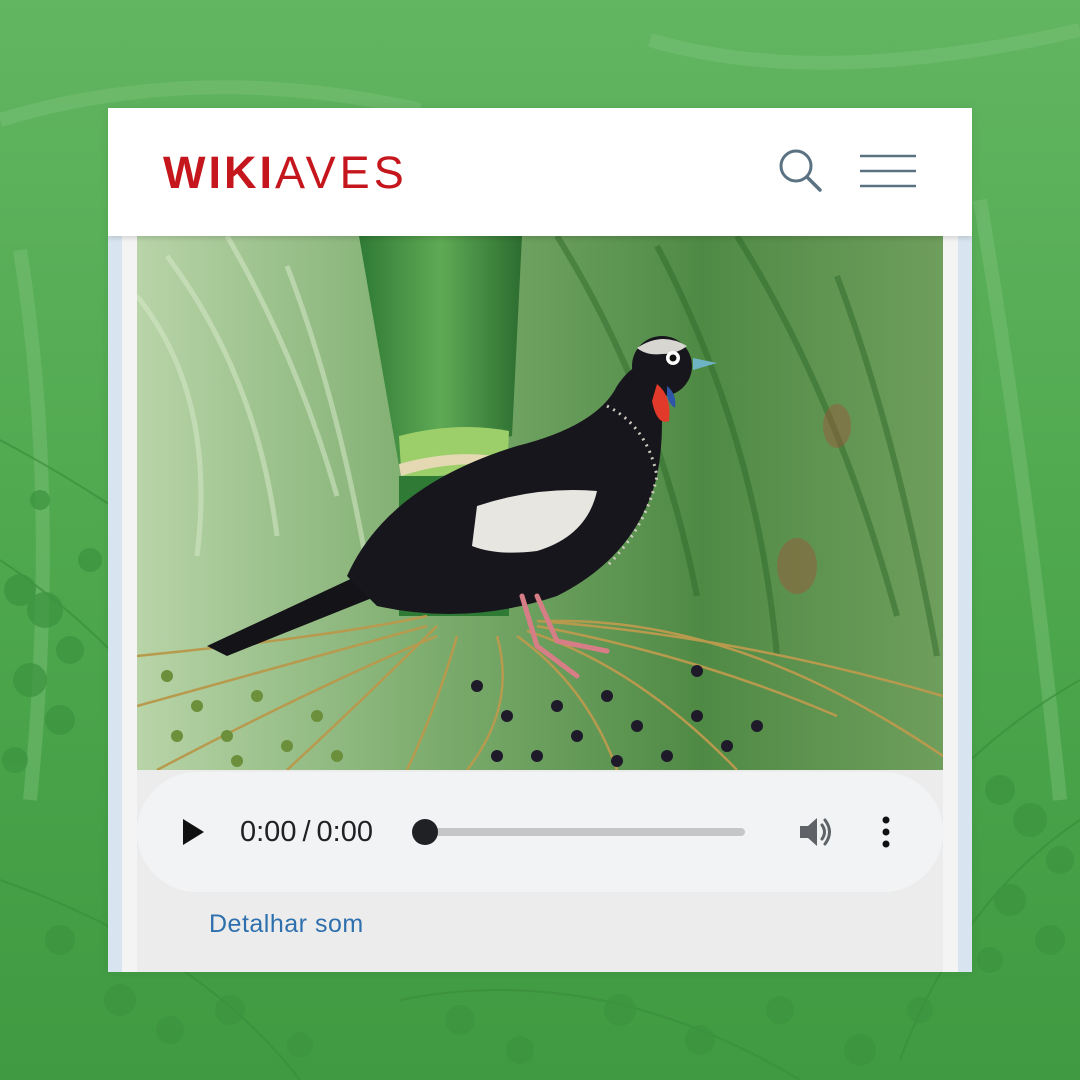 The height and width of the screenshot is (1080, 1080). I want to click on audio-section: 0:00/0:00 Detalhar som, so click(540, 871).